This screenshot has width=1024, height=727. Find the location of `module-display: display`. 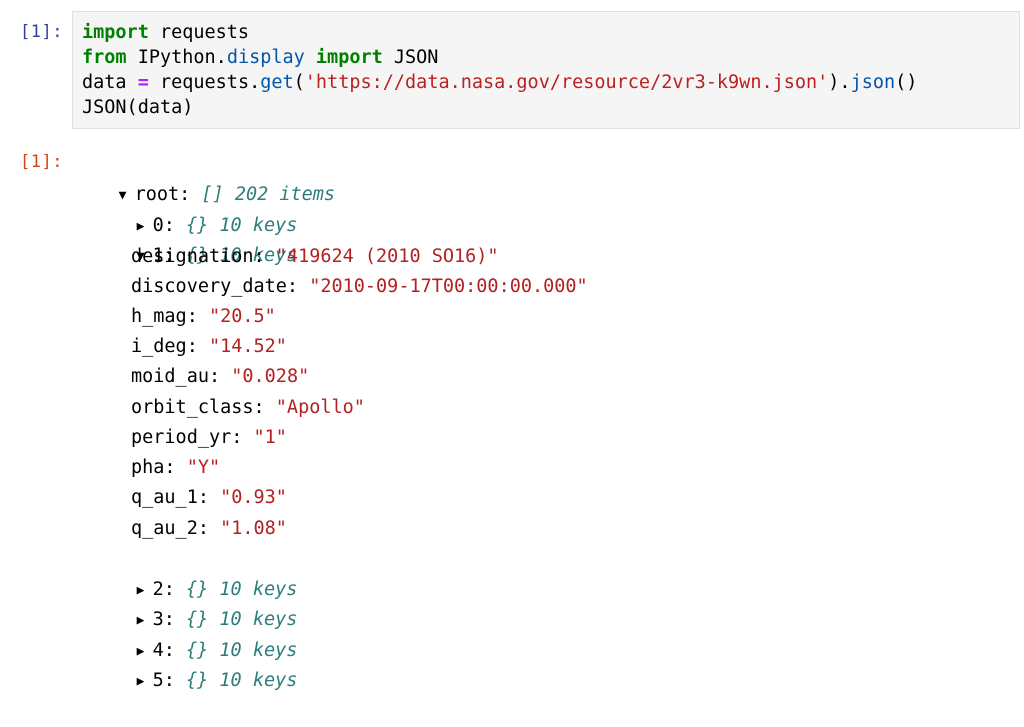

module-display: display is located at coordinates (265, 57).